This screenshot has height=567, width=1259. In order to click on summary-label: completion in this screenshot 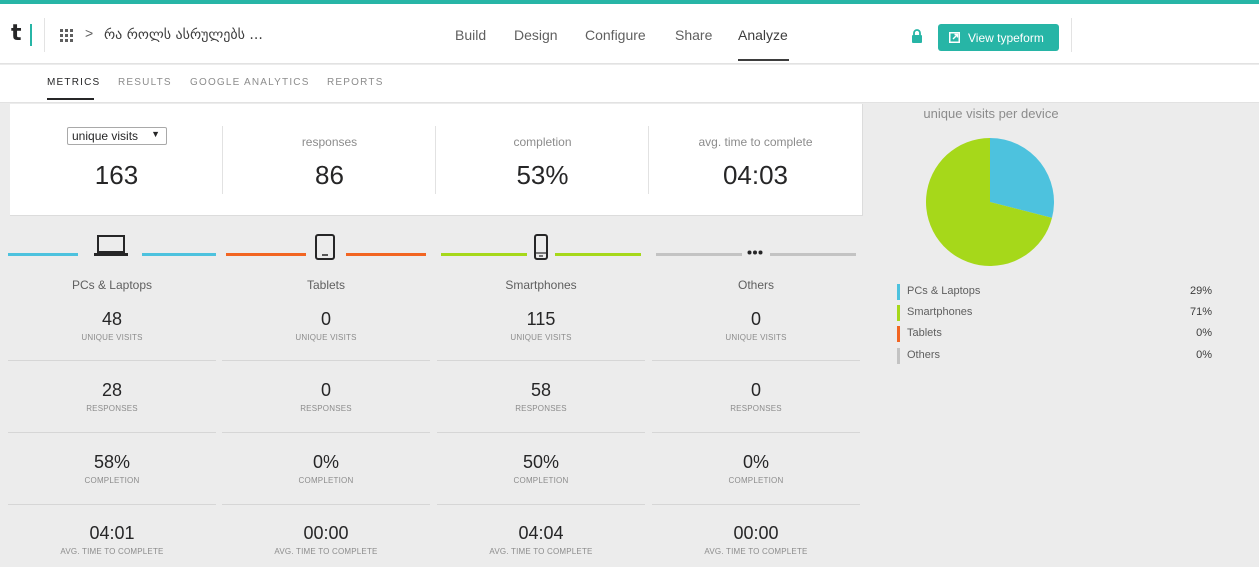, I will do `click(542, 142)`.